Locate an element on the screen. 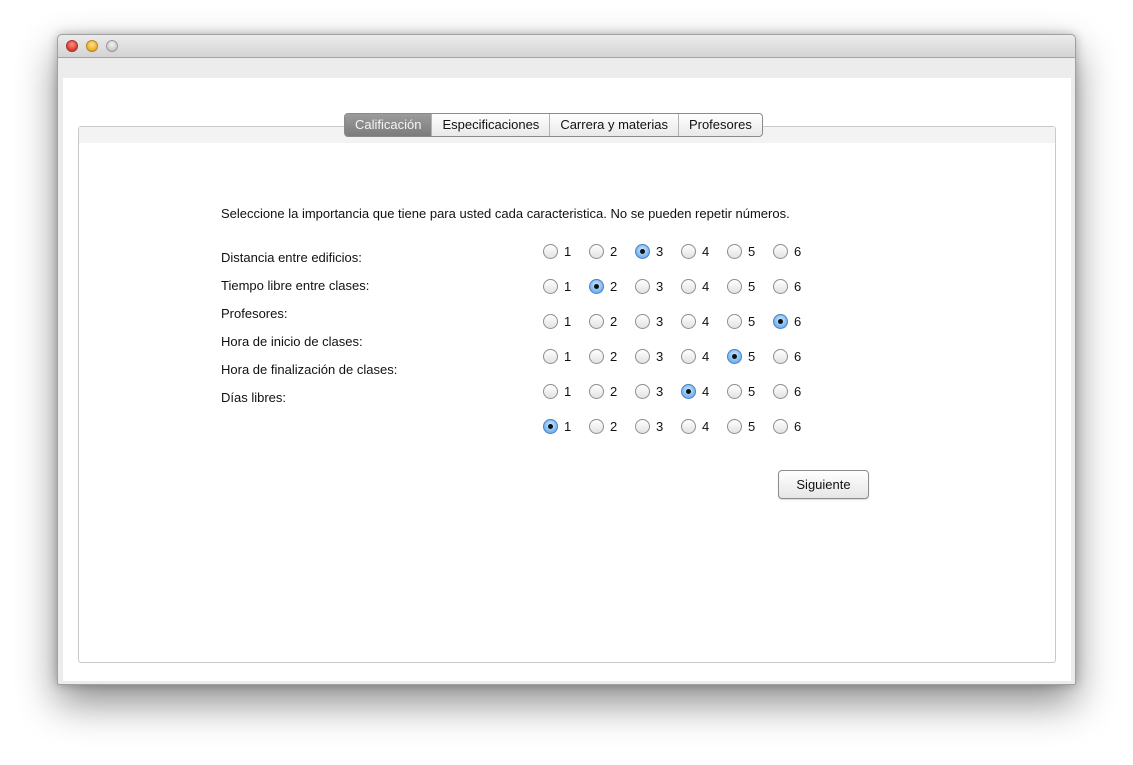 The image size is (1133, 765). radio-option-label: 6 is located at coordinates (798, 321).